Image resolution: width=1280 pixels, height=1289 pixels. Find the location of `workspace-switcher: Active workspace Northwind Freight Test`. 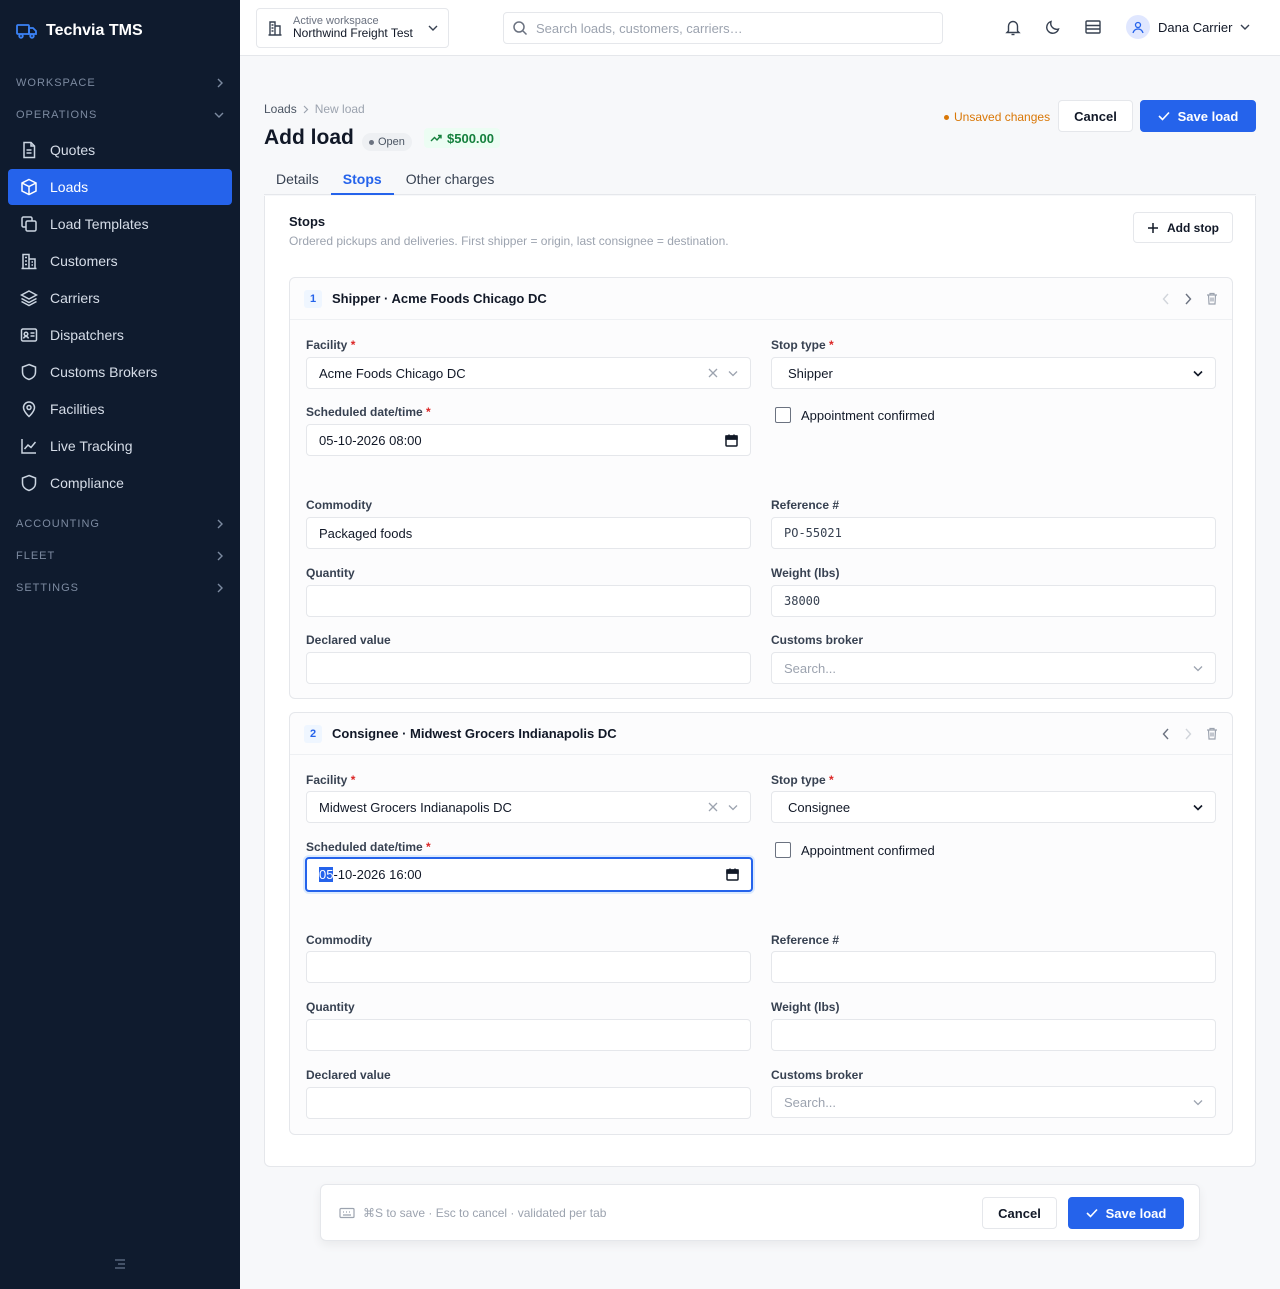

workspace-switcher: Active workspace Northwind Freight Test is located at coordinates (352, 28).